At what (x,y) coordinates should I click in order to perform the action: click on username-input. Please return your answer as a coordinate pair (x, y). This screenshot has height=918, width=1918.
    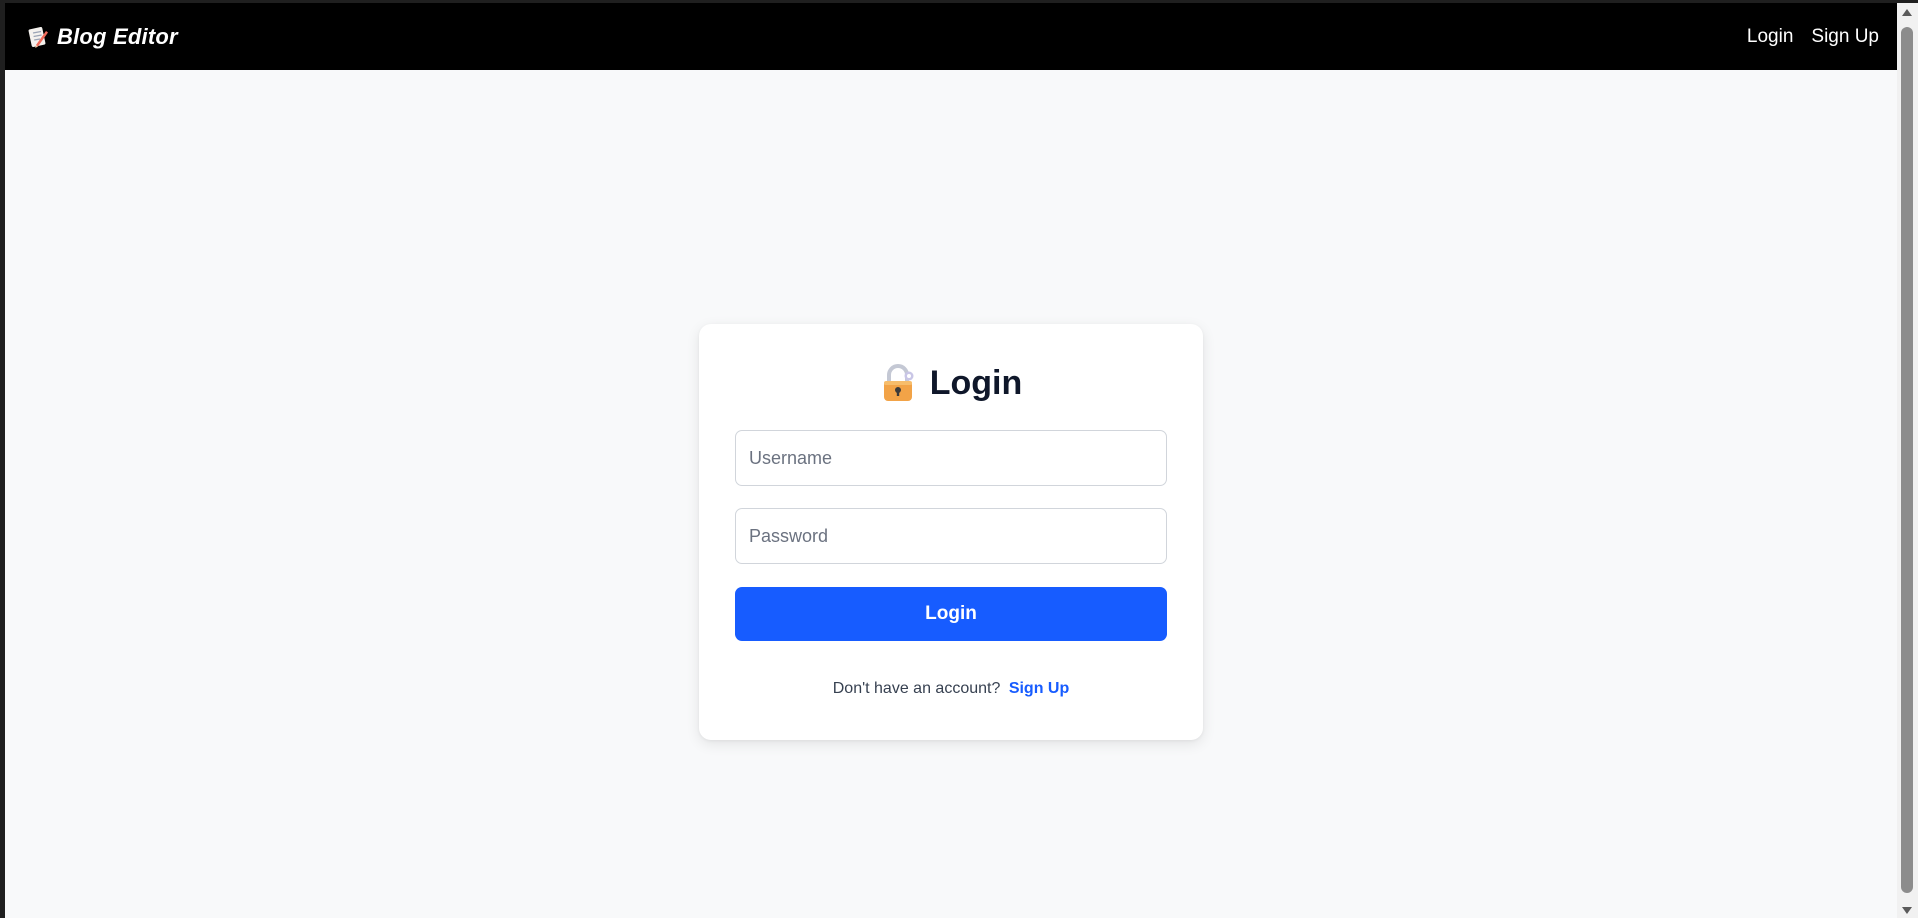
    Looking at the image, I should click on (951, 458).